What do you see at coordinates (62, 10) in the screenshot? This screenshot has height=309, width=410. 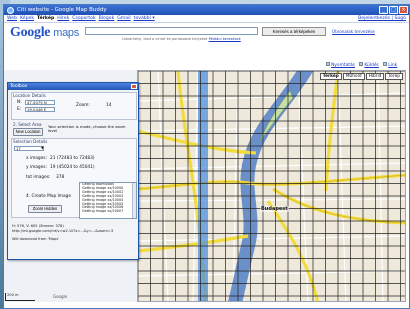 I see `window-title: Citi website - Google Map Buddy` at bounding box center [62, 10].